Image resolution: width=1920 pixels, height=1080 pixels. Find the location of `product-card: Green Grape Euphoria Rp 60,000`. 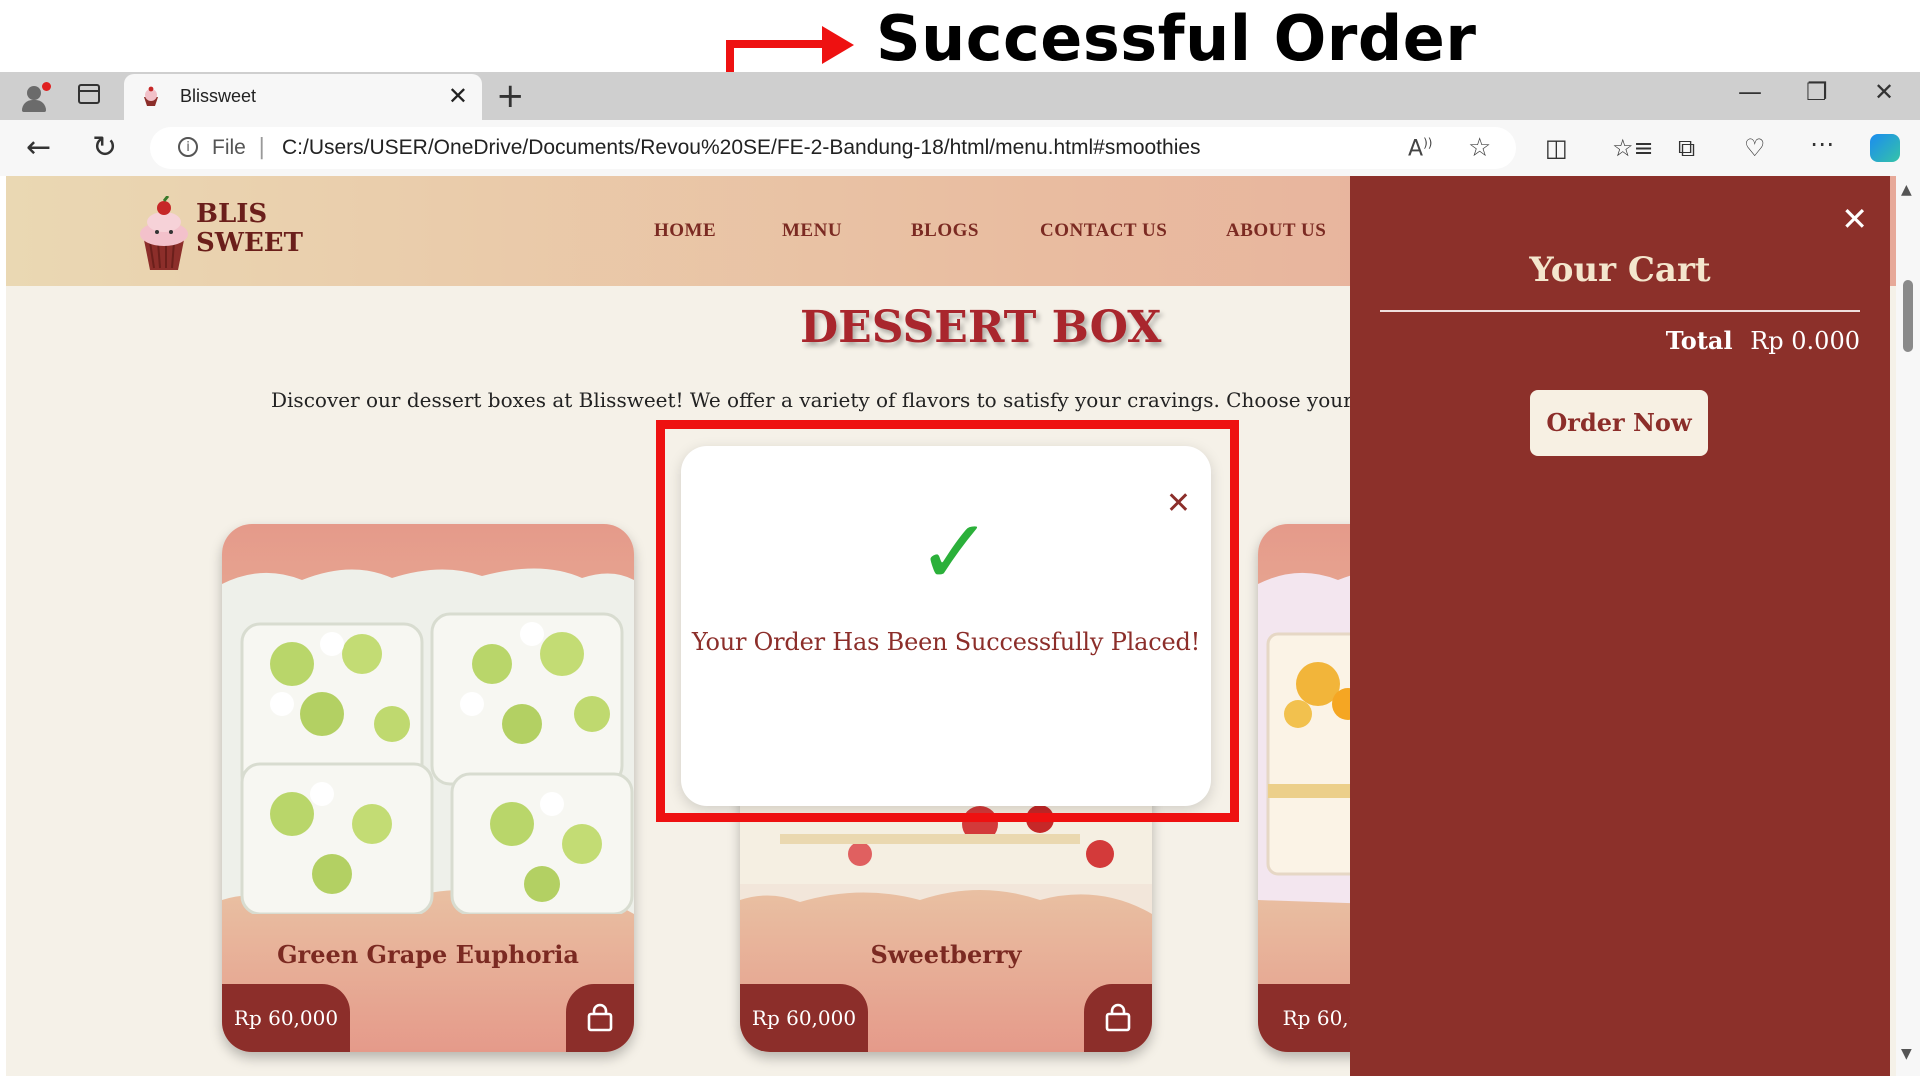

product-card: Green Grape Euphoria Rp 60,000 is located at coordinates (428, 788).